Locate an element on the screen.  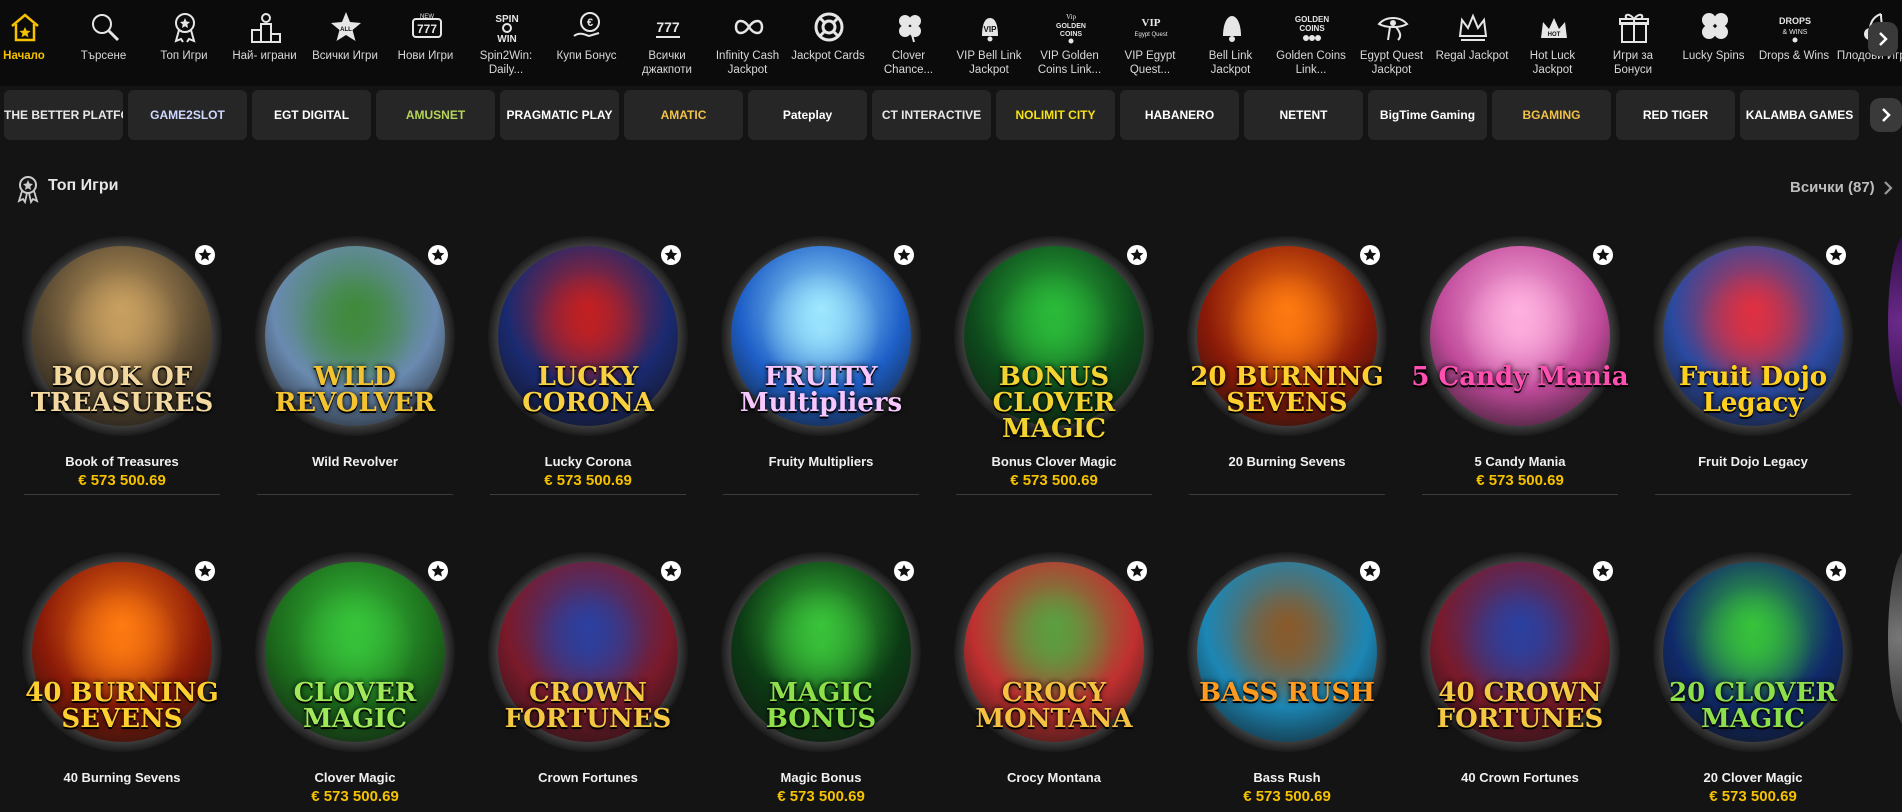
game-tile: 40 CROWN FORTUNES40 Crown Fortunes is located at coordinates (1520, 682).